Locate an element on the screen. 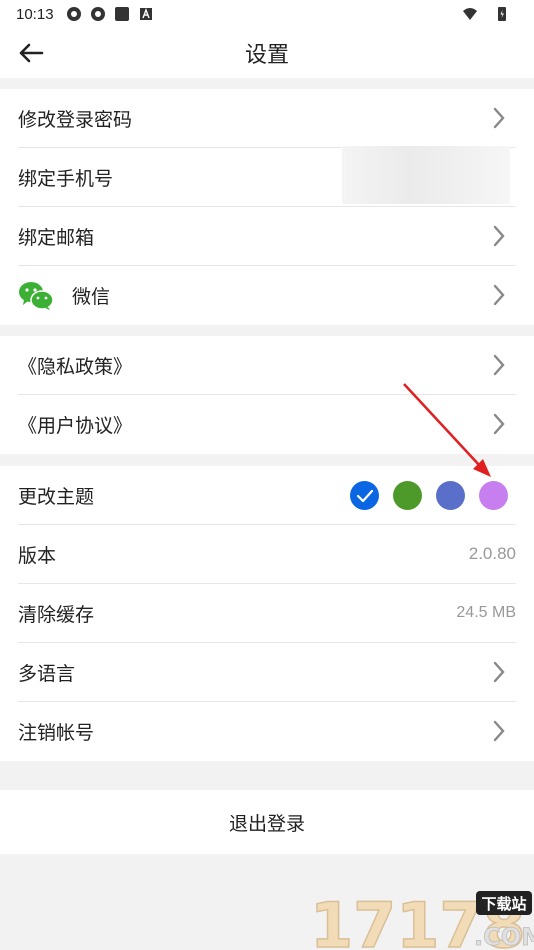 The height and width of the screenshot is (950, 534). wechat-label: 微信 is located at coordinates (91, 297).